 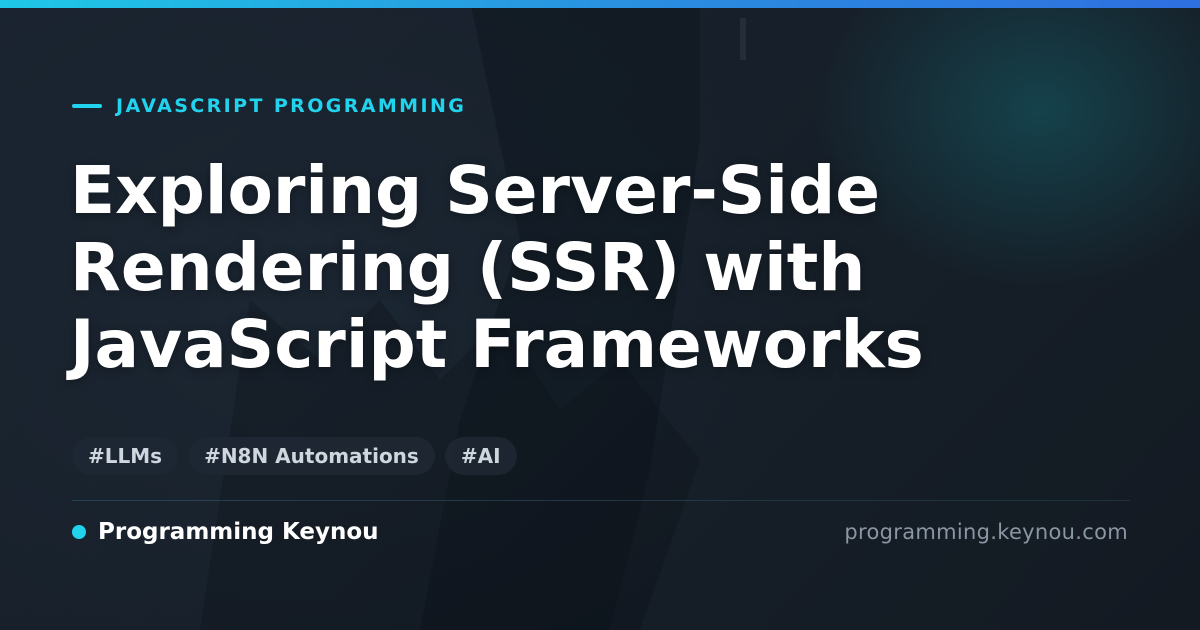 I want to click on title-line-2: Rendering (SSR) with, so click(x=468, y=267).